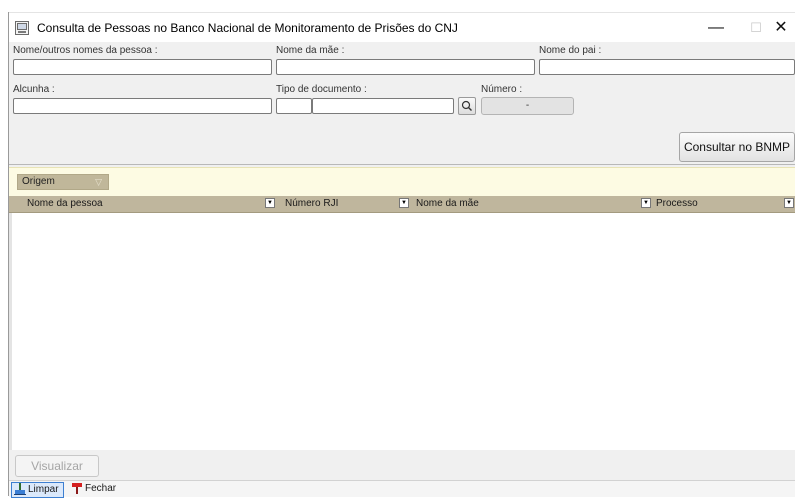 The image size is (795, 498). Describe the element at coordinates (65, 203) in the screenshot. I see `column-nome-pessoa: Nome da pessoa` at that location.